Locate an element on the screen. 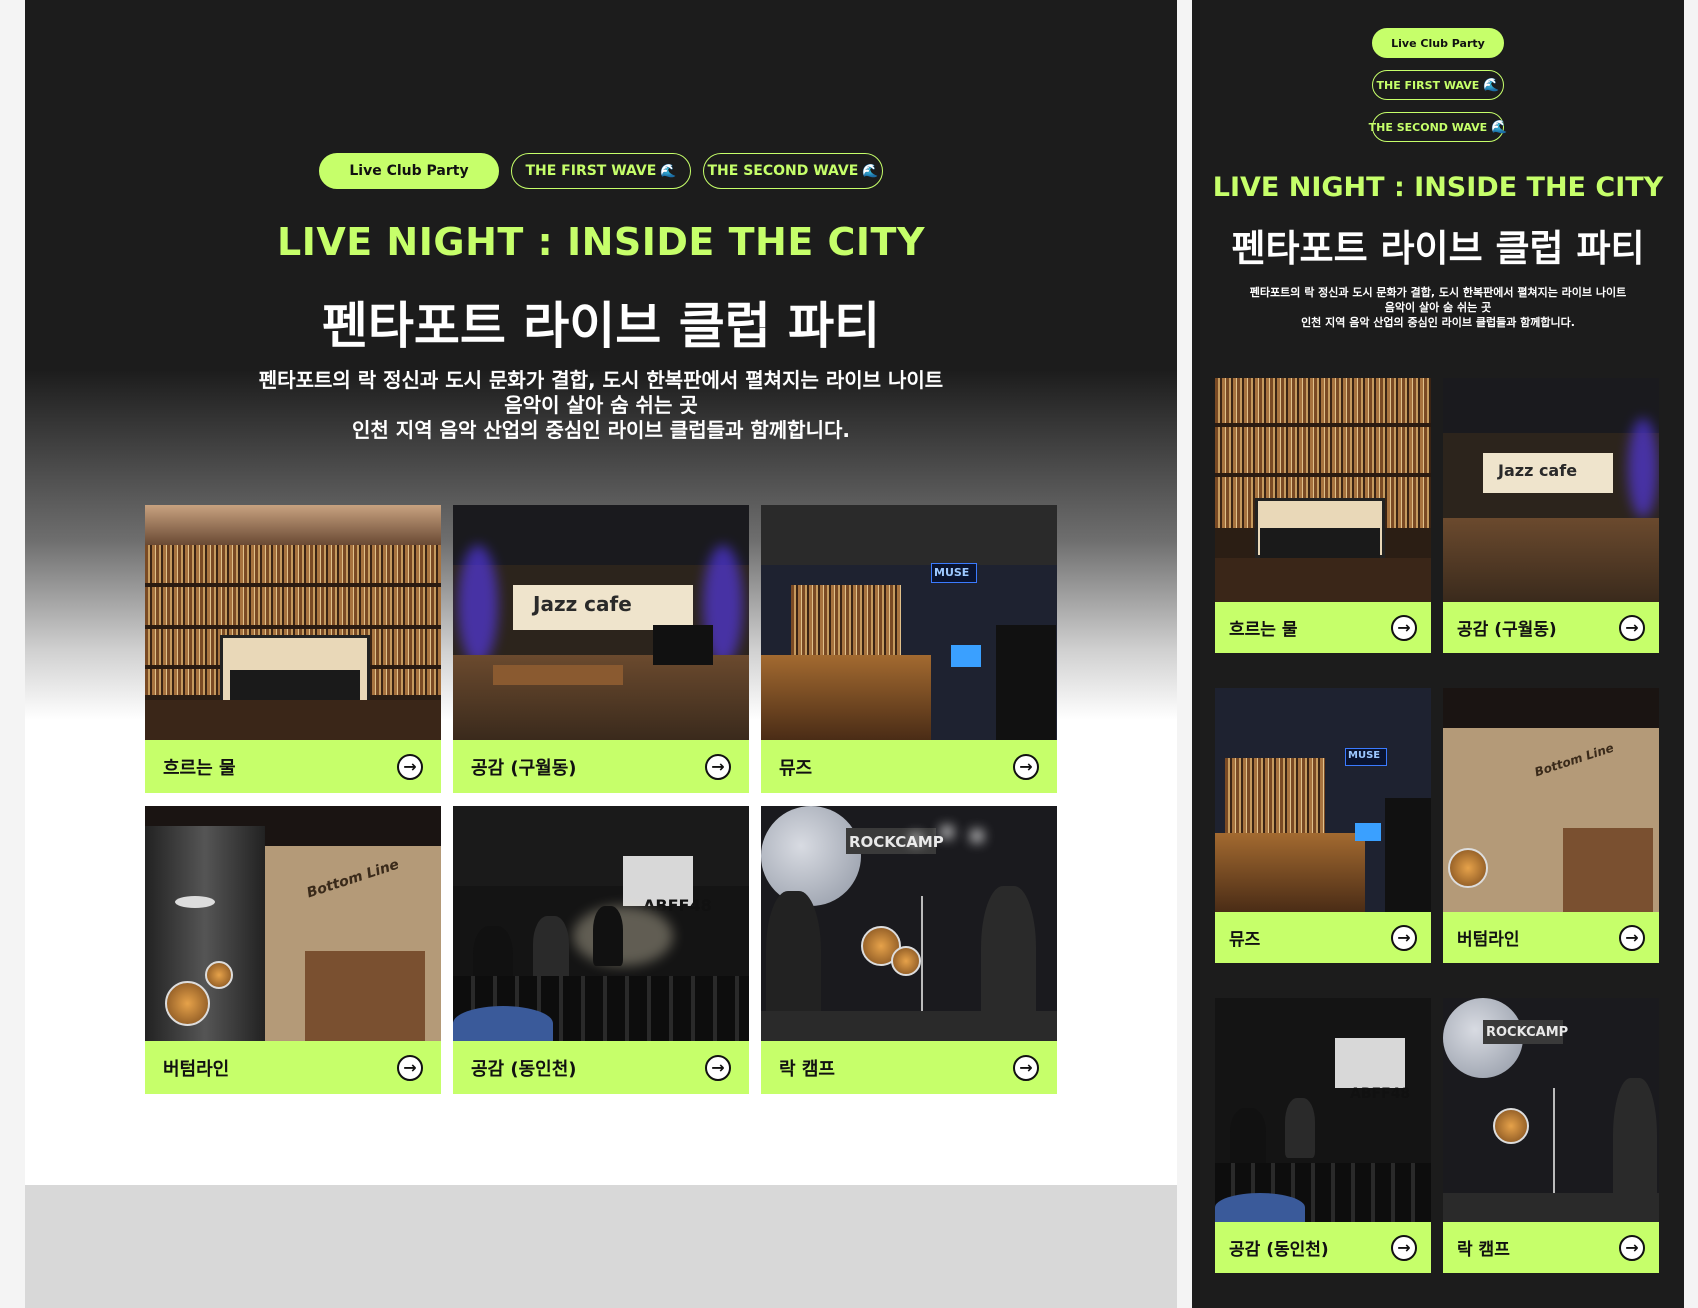  club-sign: ABFF48 is located at coordinates (1380, 1094).